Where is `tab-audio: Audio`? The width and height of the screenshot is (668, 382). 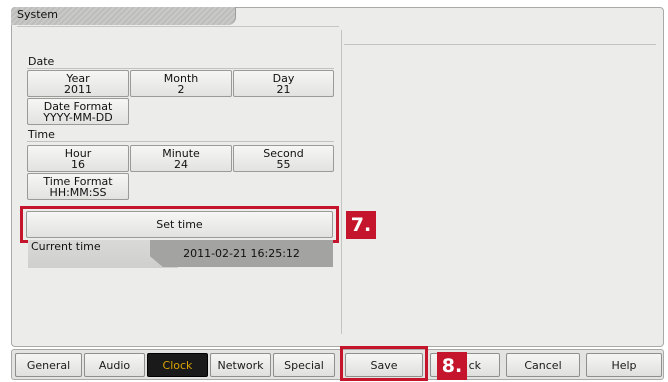
tab-audio: Audio is located at coordinates (114, 365).